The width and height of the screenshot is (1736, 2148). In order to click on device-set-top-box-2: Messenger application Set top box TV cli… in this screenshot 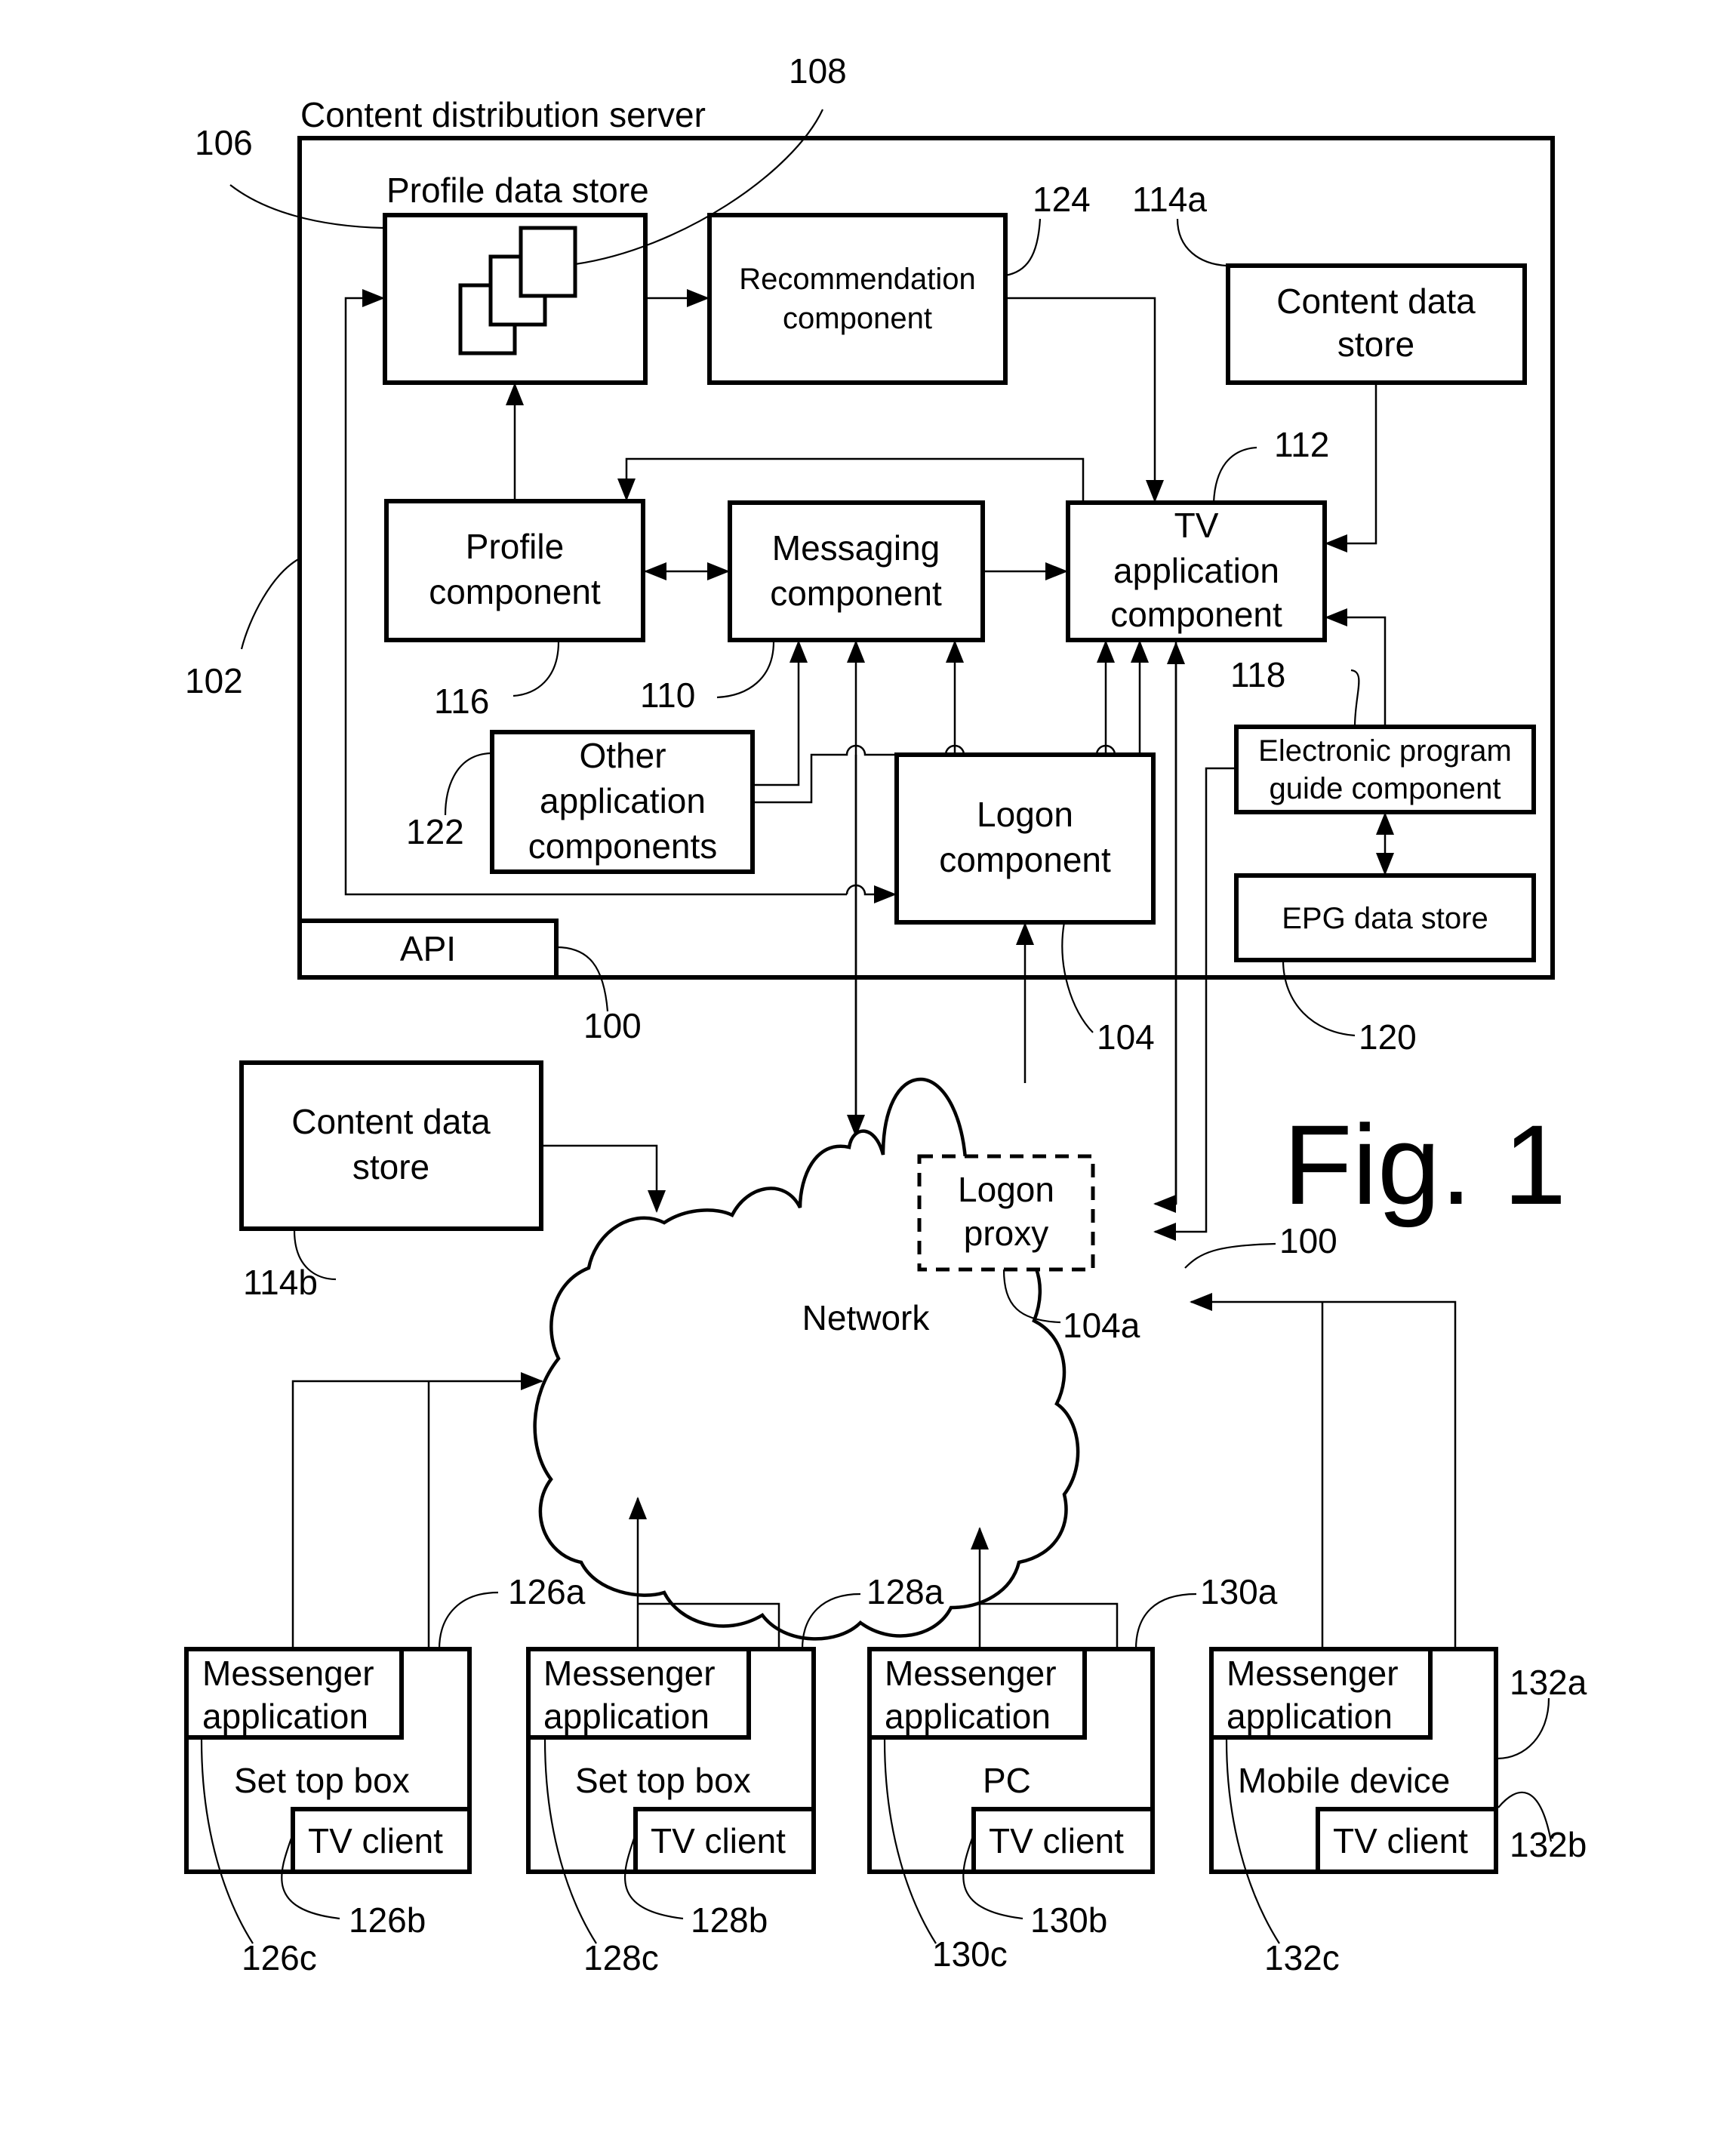, I will do `click(671, 1761)`.